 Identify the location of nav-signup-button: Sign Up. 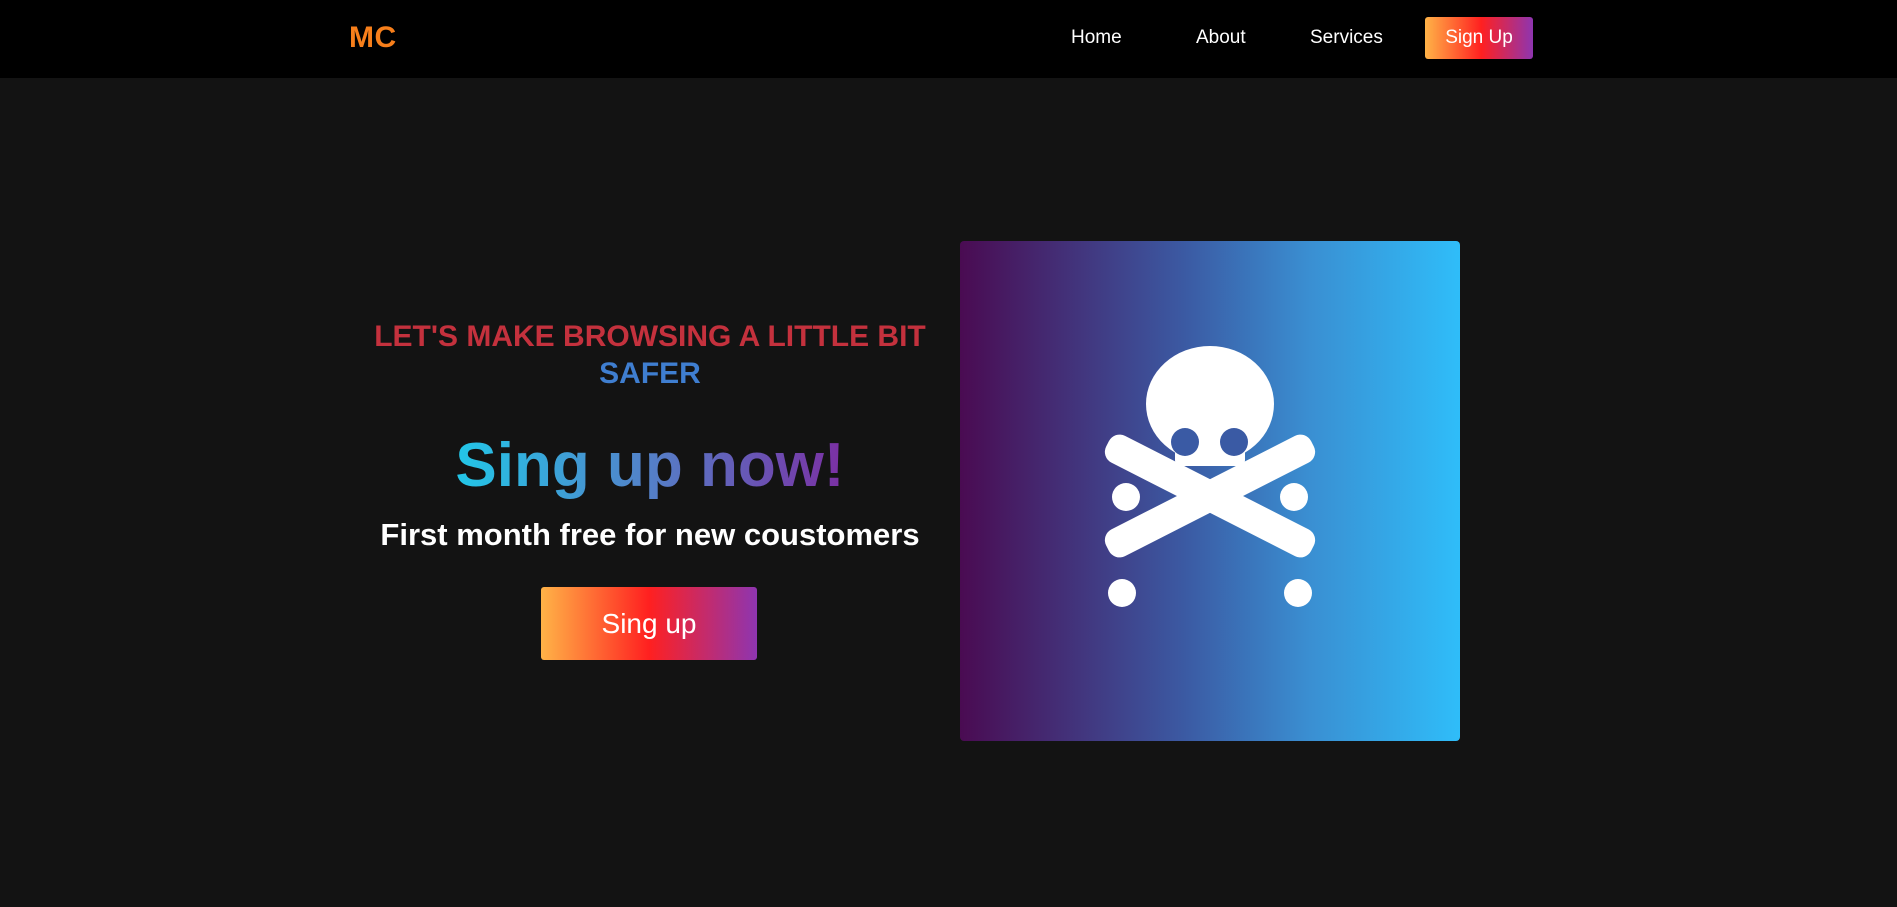
(1479, 38).